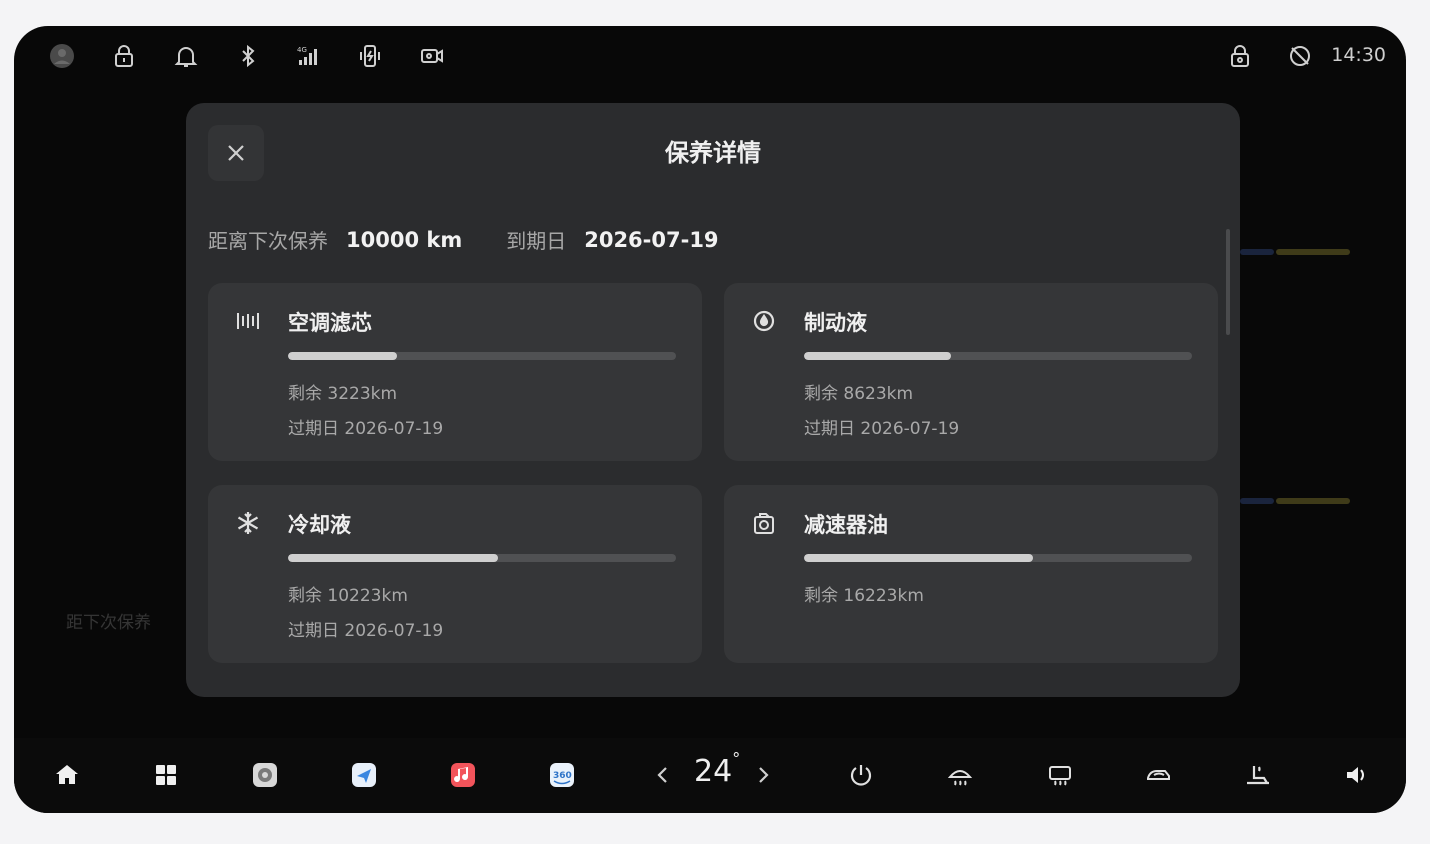 The width and height of the screenshot is (1430, 844). Describe the element at coordinates (302, 50) in the screenshot. I see `svg-text: 4G` at that location.